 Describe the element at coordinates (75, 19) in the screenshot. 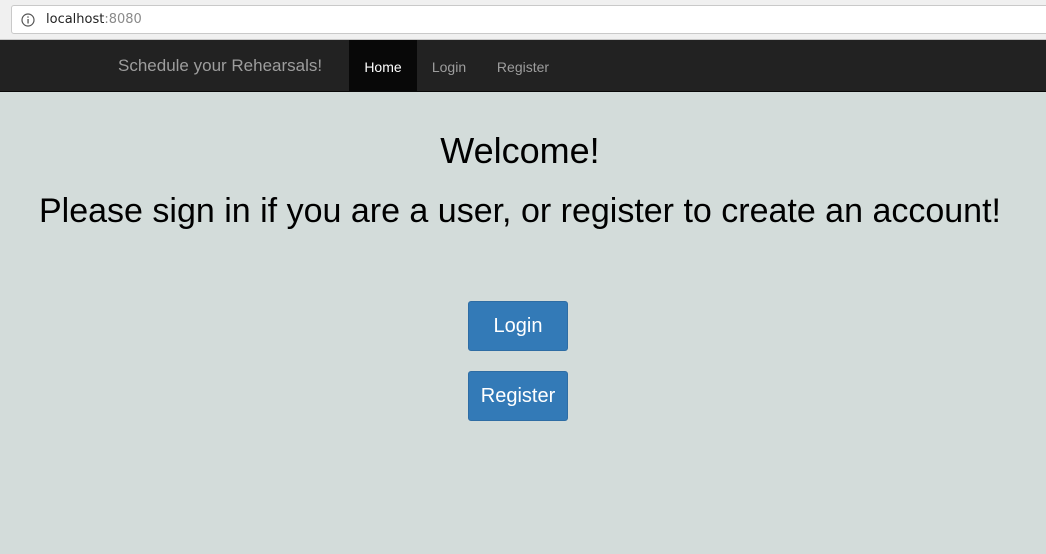

I see `url-host: localhost` at that location.